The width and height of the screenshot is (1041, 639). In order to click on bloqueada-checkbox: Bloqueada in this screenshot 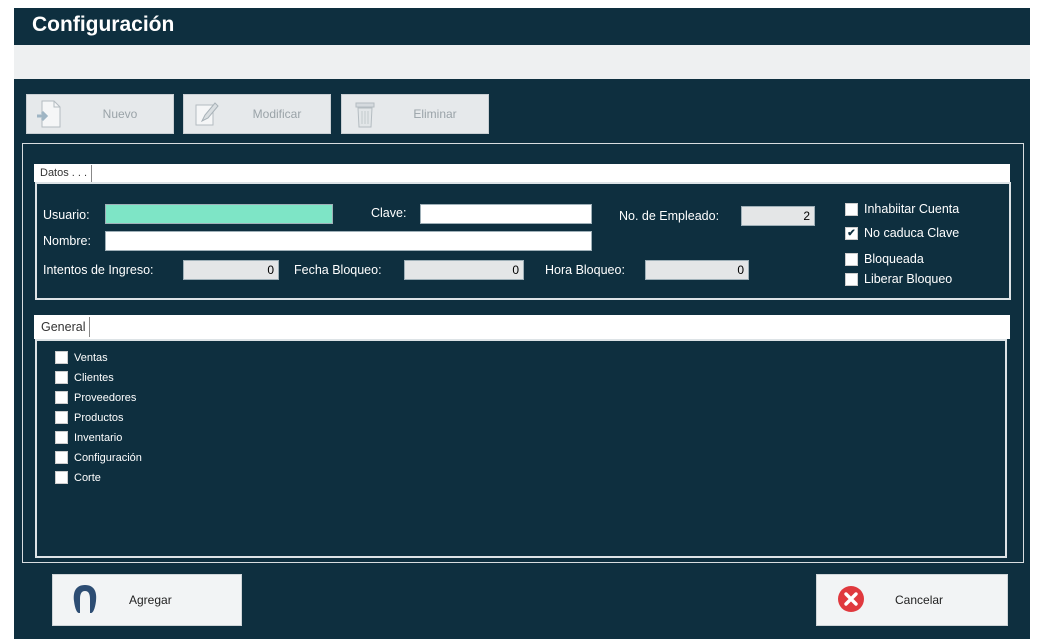, I will do `click(884, 259)`.